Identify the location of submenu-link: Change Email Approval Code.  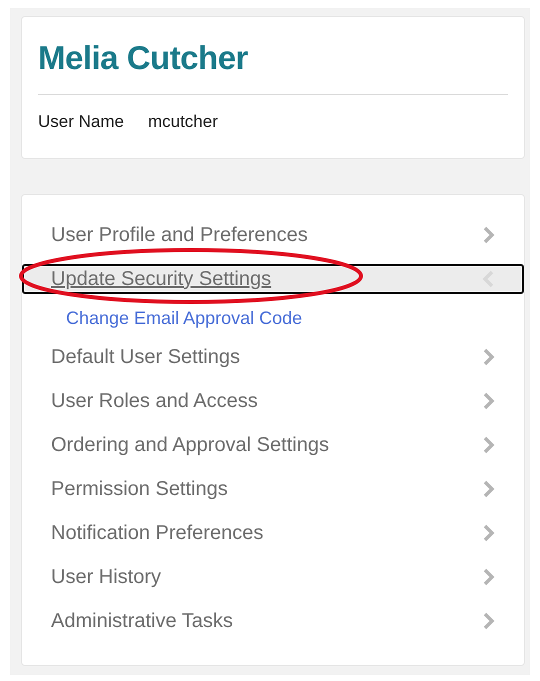
(184, 318).